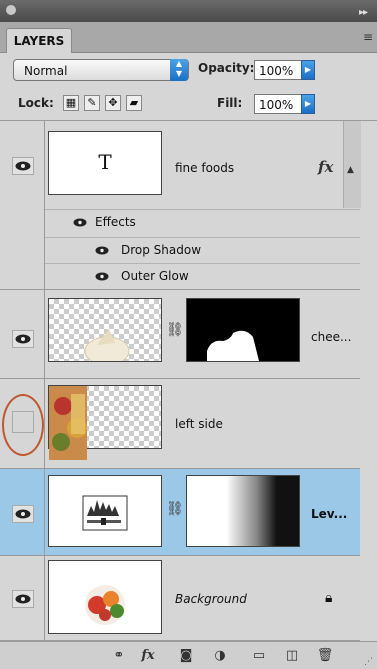  I want to click on effect-row-drop-shadow: Drop Shadow, so click(202, 250).